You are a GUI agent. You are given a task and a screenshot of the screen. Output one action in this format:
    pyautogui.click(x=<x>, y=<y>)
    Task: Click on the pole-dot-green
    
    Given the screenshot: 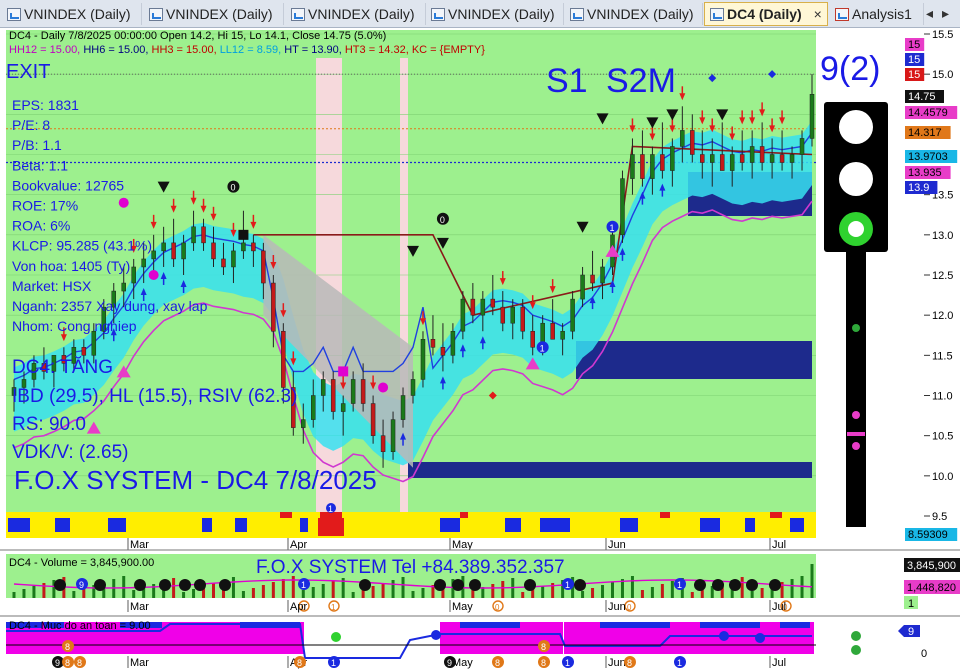 What is the action you would take?
    pyautogui.click(x=856, y=328)
    